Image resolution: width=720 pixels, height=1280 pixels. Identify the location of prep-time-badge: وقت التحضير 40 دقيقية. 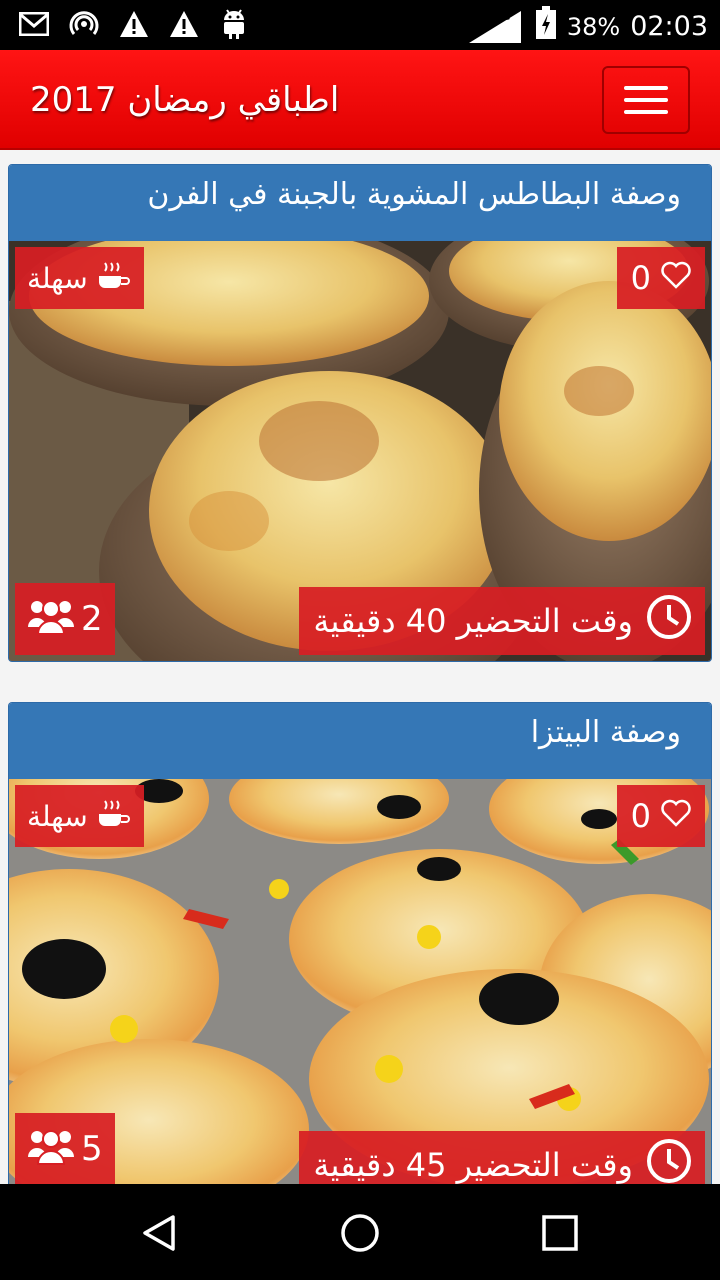
(502, 621).